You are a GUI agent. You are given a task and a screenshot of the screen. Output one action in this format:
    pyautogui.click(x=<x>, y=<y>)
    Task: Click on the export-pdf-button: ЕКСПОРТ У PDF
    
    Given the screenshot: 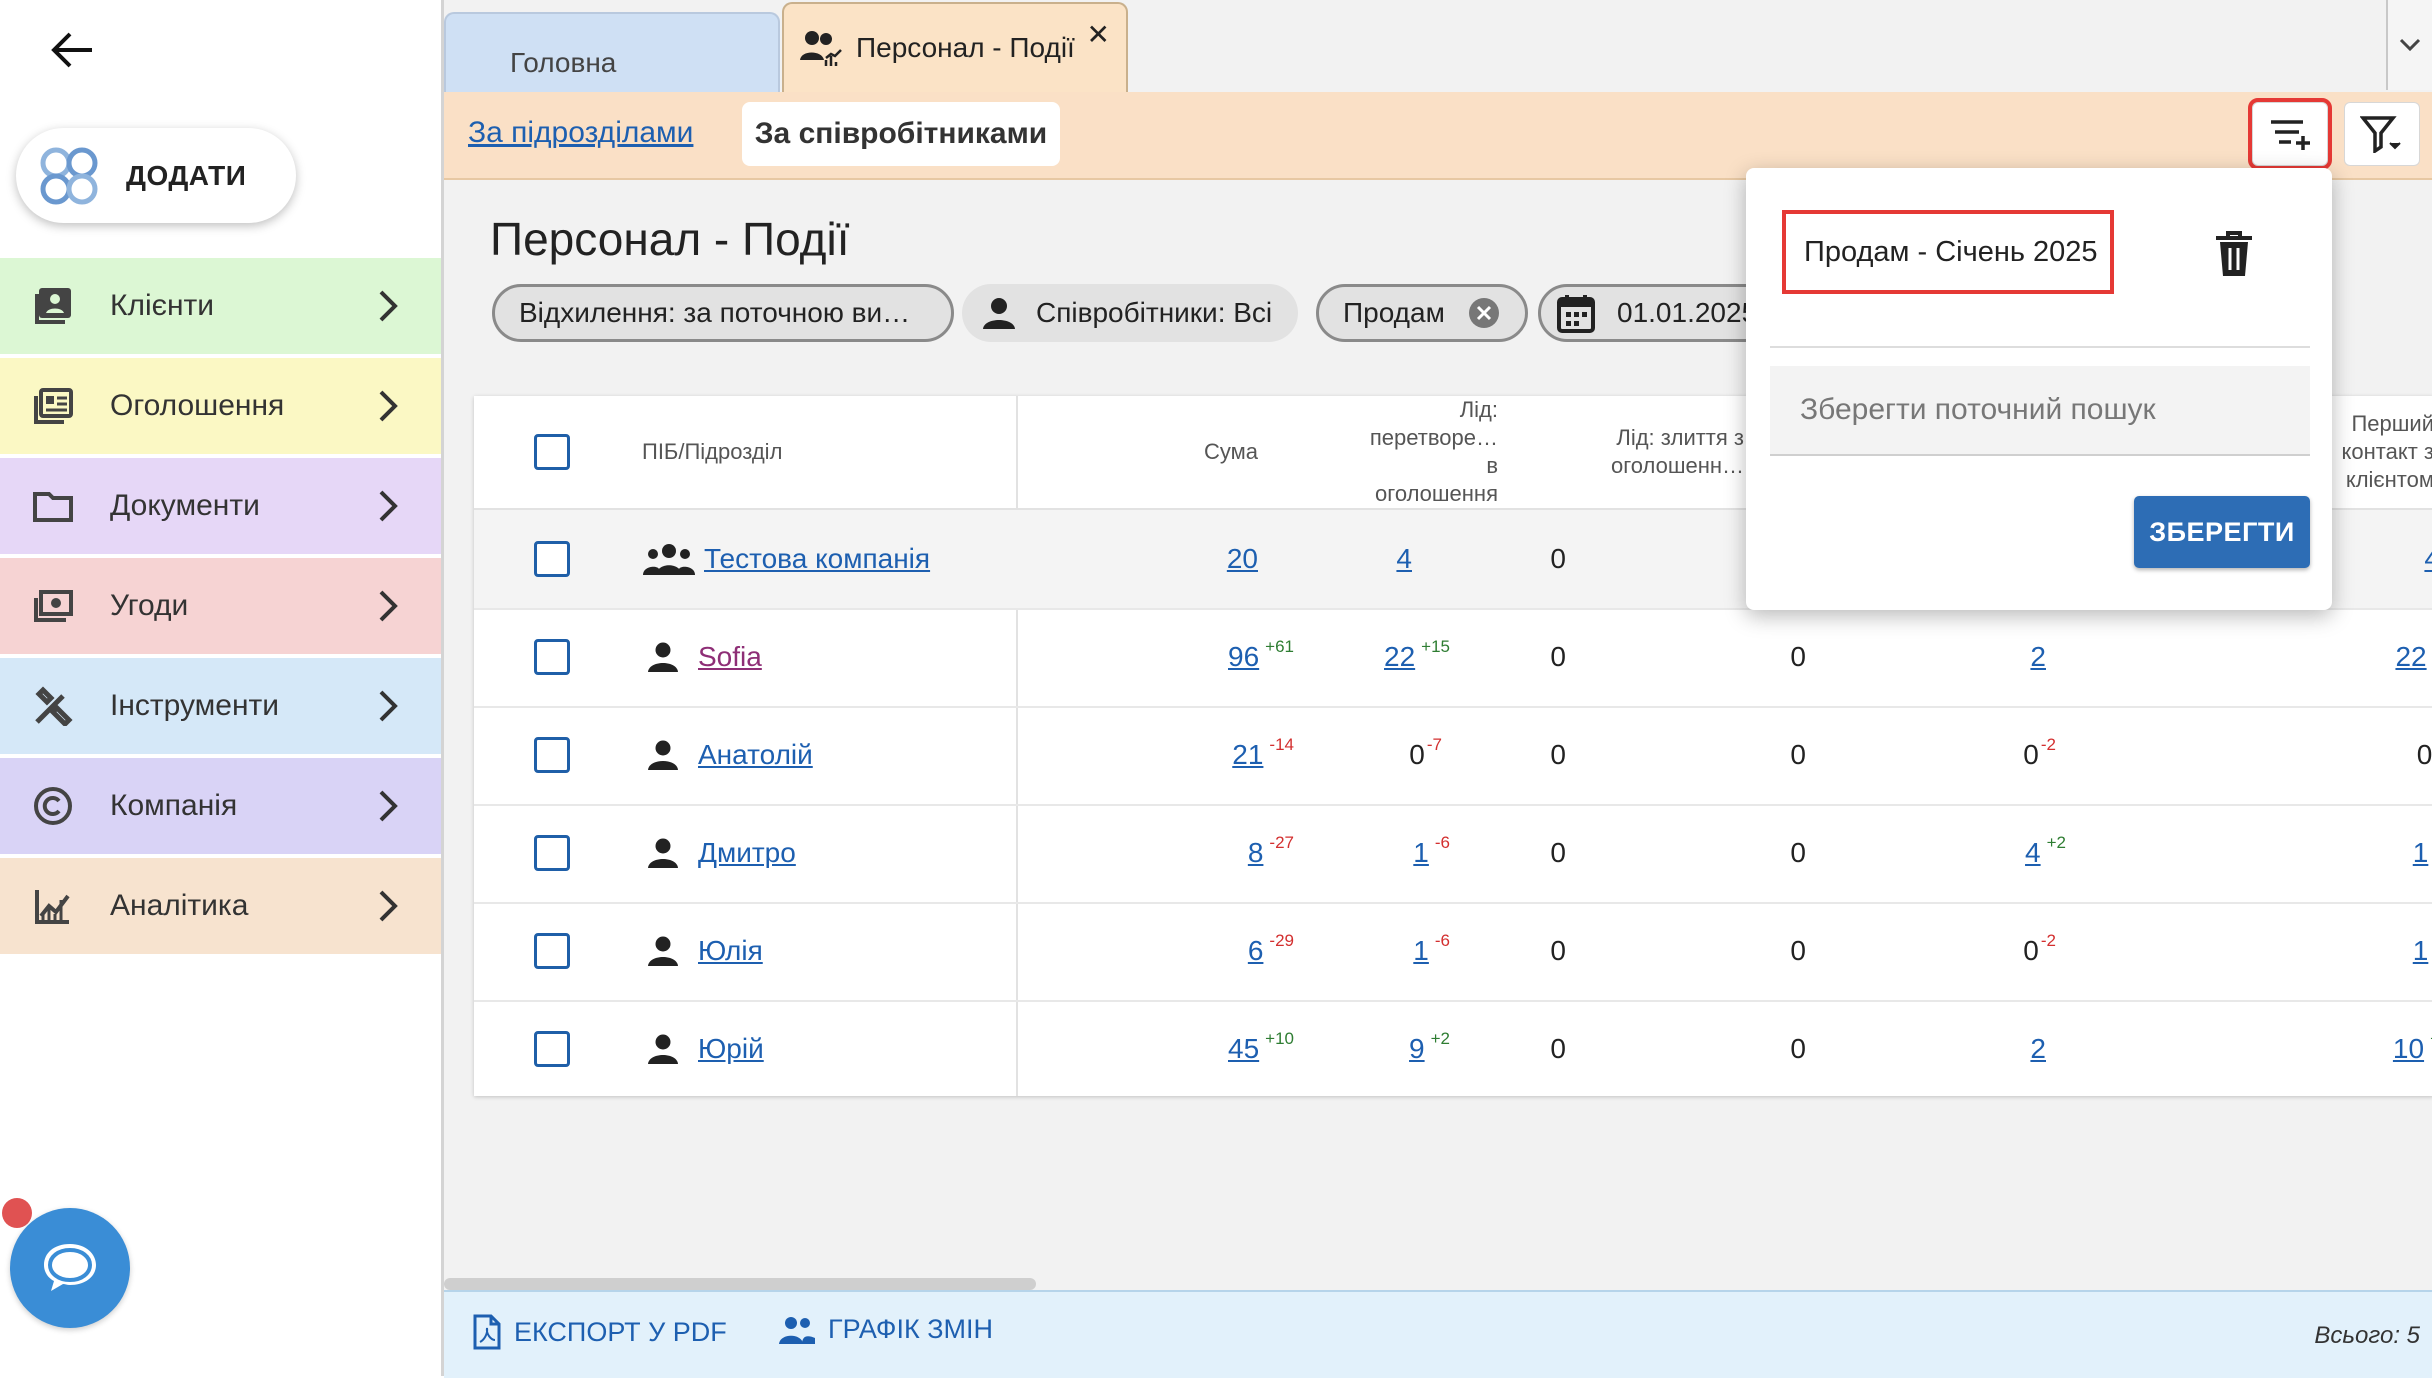 What is the action you would take?
    pyautogui.click(x=599, y=1332)
    